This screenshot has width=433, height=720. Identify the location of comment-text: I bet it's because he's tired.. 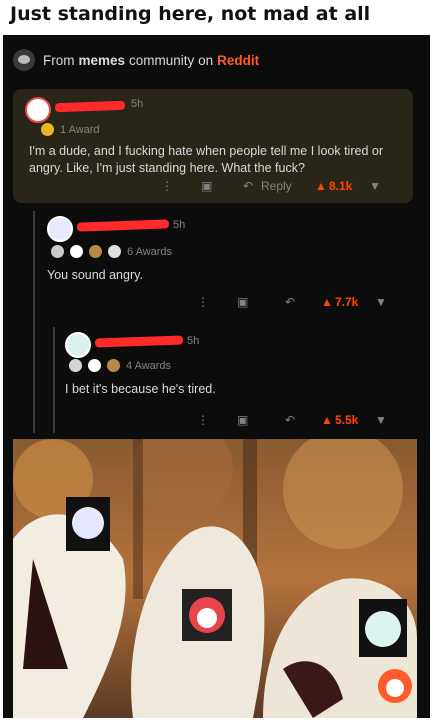
(140, 389).